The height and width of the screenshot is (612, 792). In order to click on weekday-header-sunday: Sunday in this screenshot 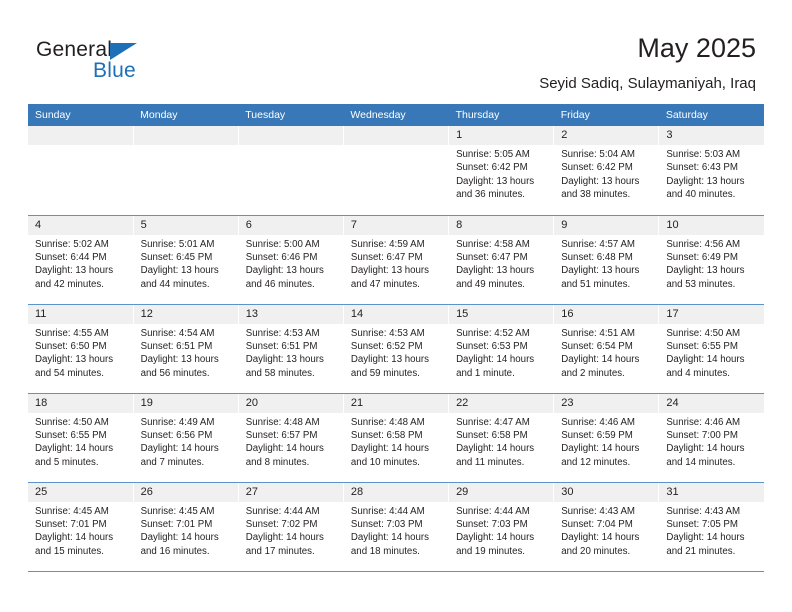, I will do `click(81, 115)`.